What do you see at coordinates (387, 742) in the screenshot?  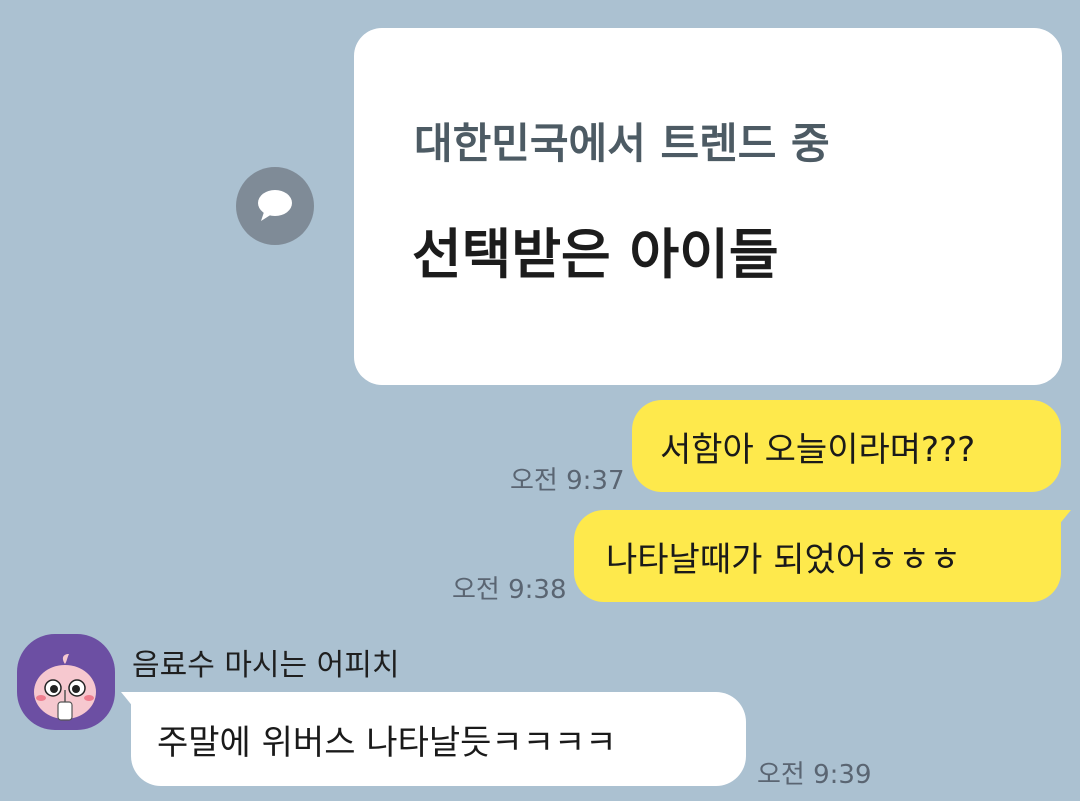 I see `message-text: 주말에 위버스 나타날듯ㅋㅋㅋㅋ` at bounding box center [387, 742].